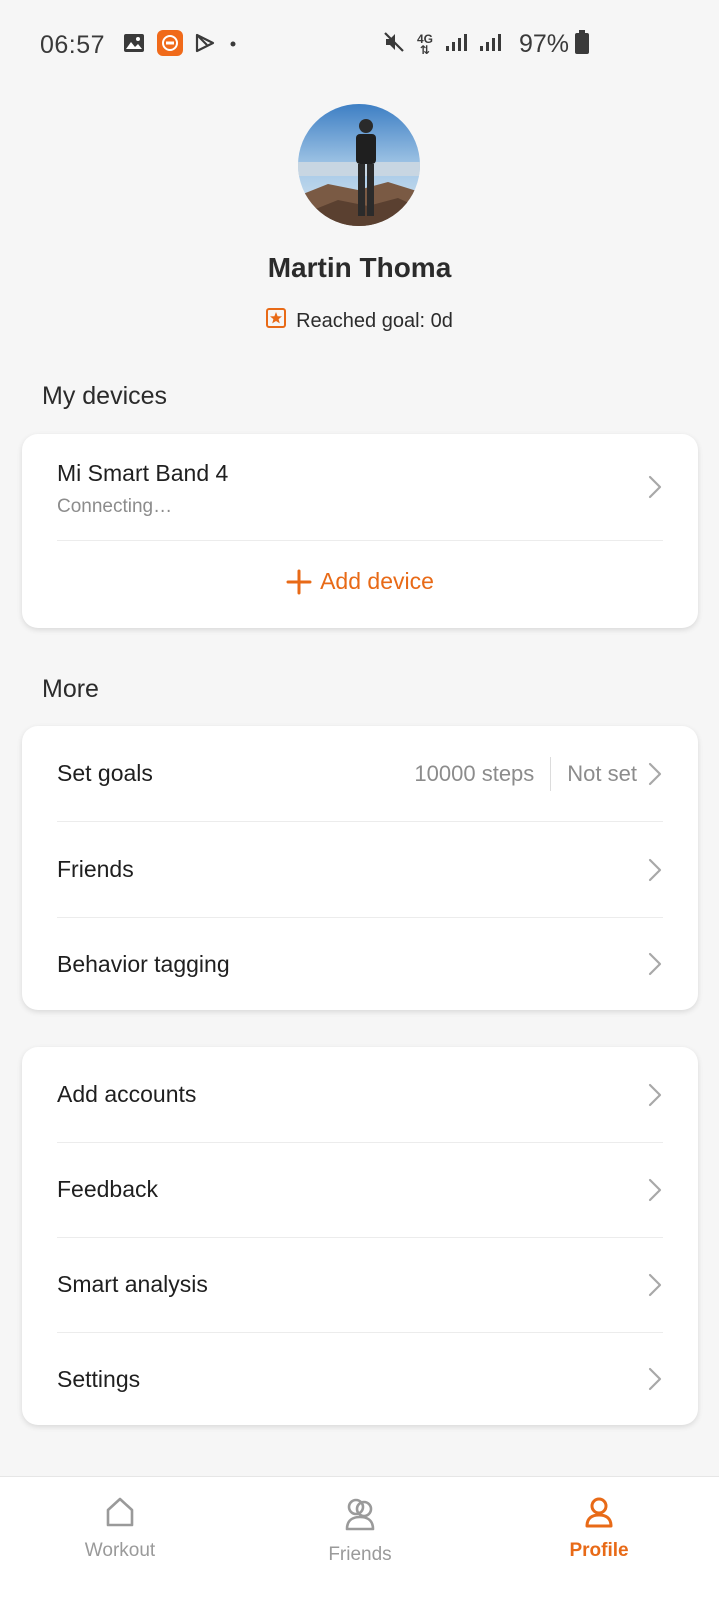  I want to click on other-goal-value: Not set, so click(602, 773).